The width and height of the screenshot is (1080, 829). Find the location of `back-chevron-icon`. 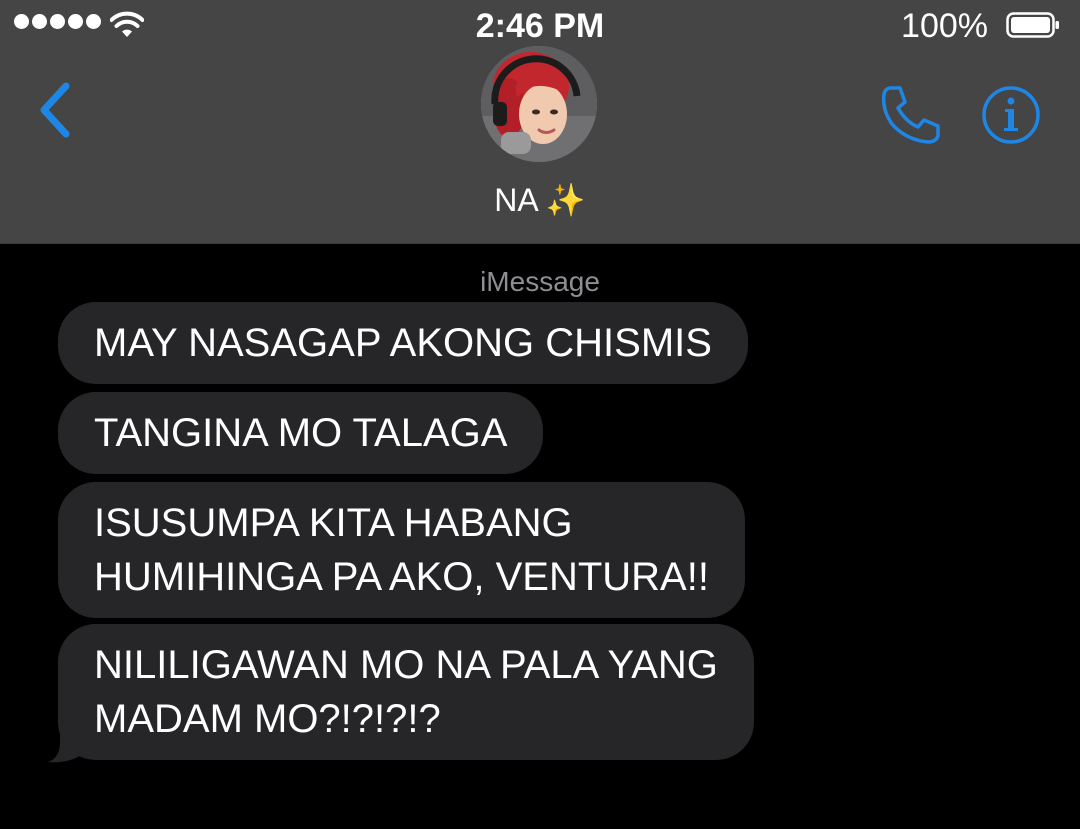

back-chevron-icon is located at coordinates (56, 110).